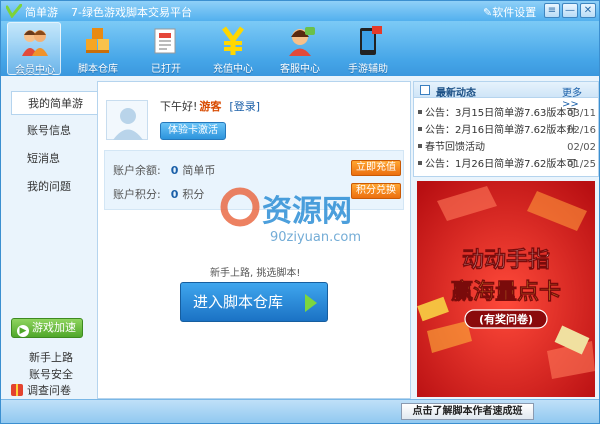  Describe the element at coordinates (14, 11) in the screenshot. I see `app-logo-icon` at that location.